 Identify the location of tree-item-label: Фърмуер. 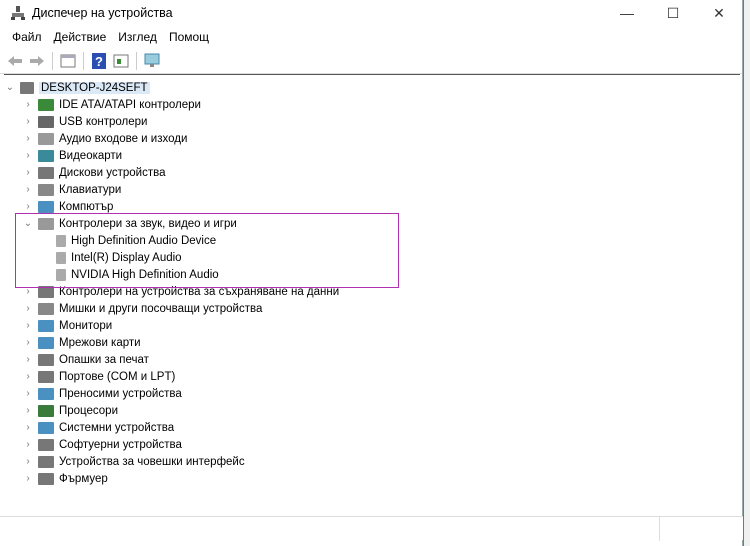
(83, 478).